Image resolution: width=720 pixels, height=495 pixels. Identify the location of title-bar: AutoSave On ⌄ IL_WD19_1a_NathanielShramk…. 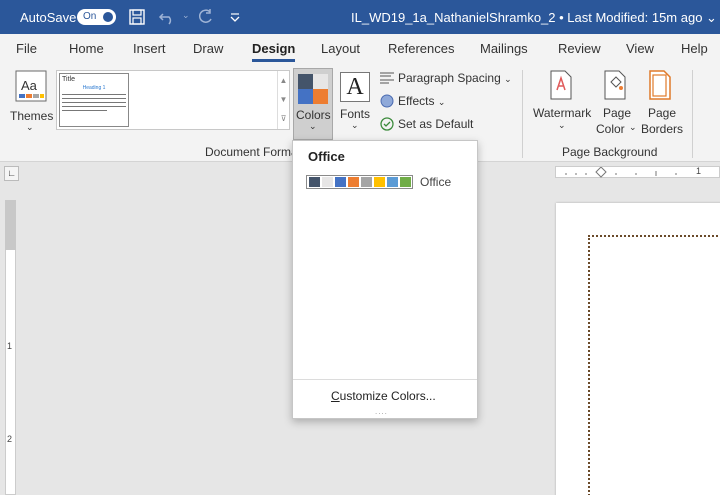
(360, 17).